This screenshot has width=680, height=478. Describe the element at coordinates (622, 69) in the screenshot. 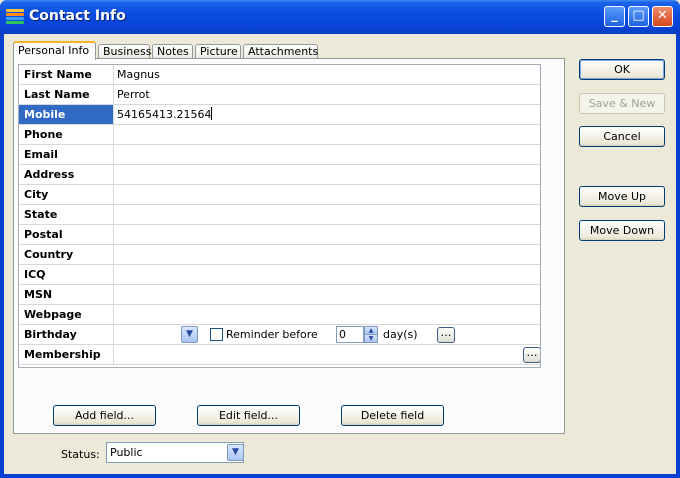

I see `ok-button: OK` at that location.